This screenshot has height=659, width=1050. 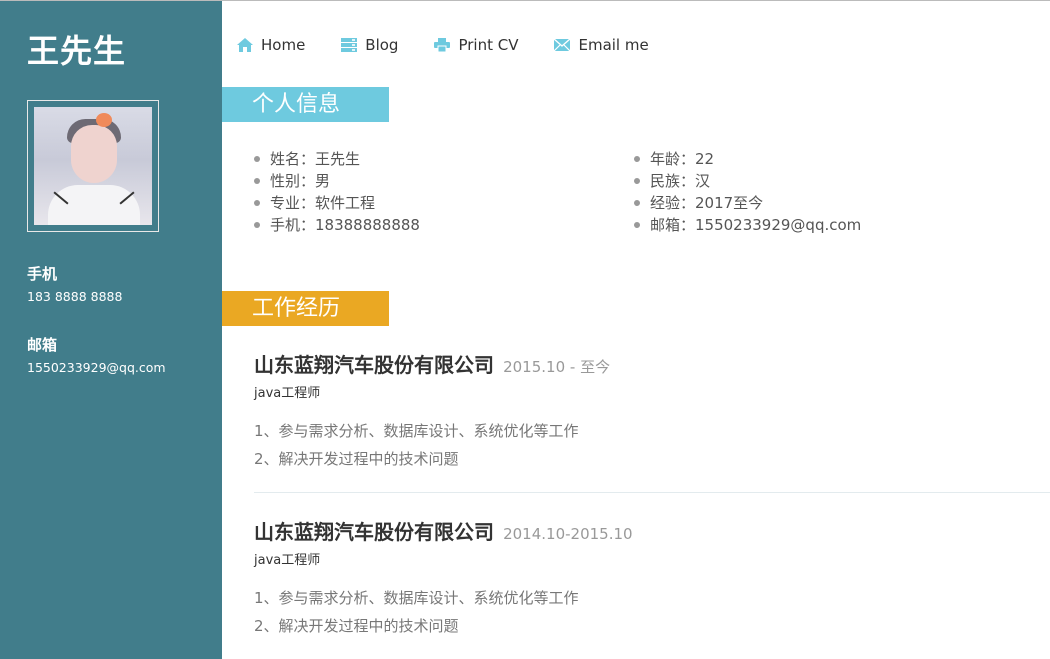 I want to click on info-item: 专业：软件工程, so click(x=337, y=203).